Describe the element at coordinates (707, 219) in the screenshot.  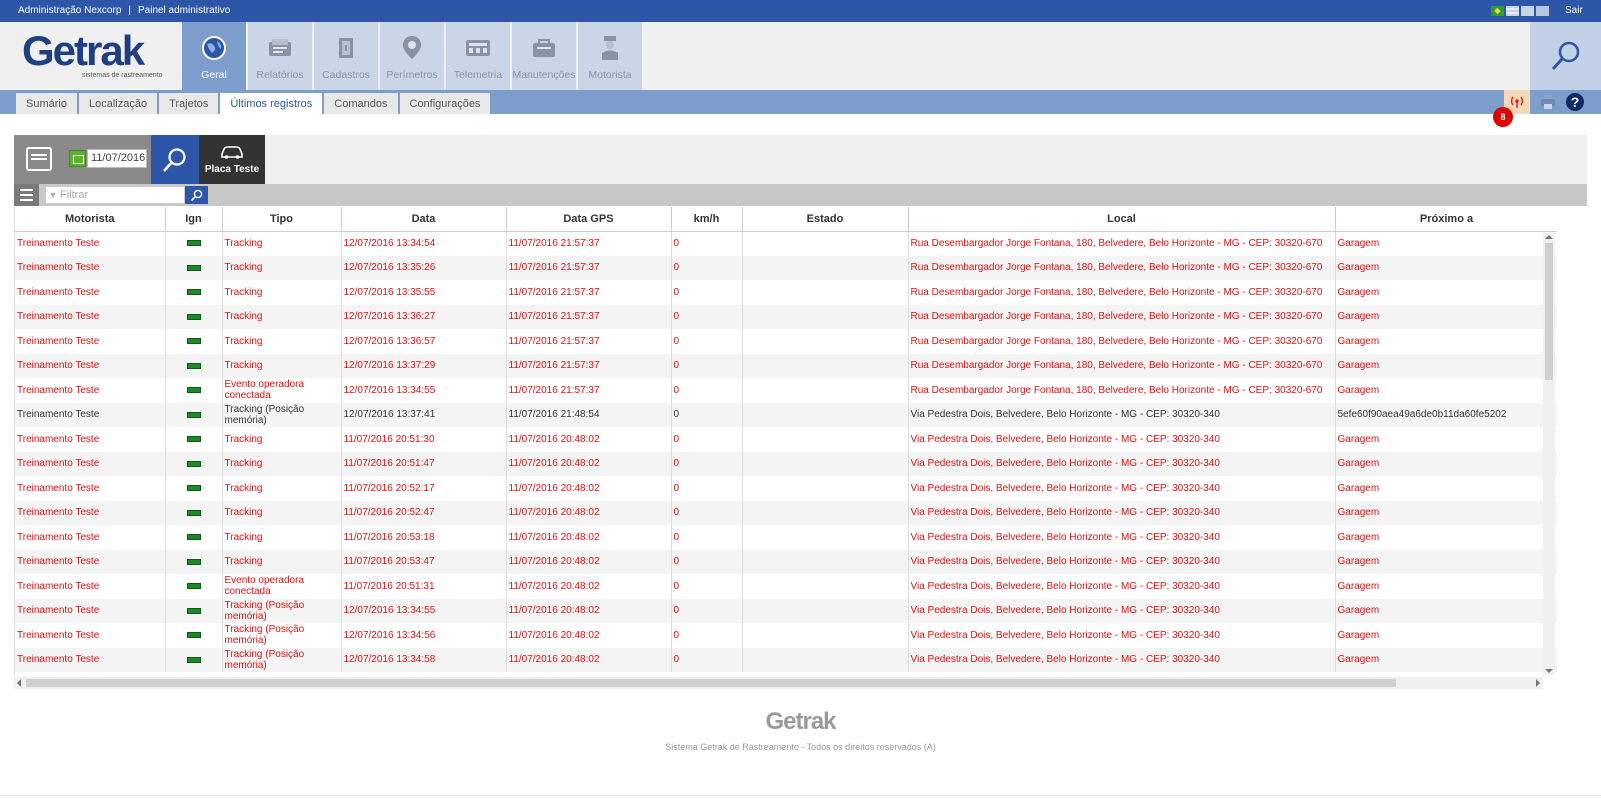
I see `column-header: km/h` at that location.